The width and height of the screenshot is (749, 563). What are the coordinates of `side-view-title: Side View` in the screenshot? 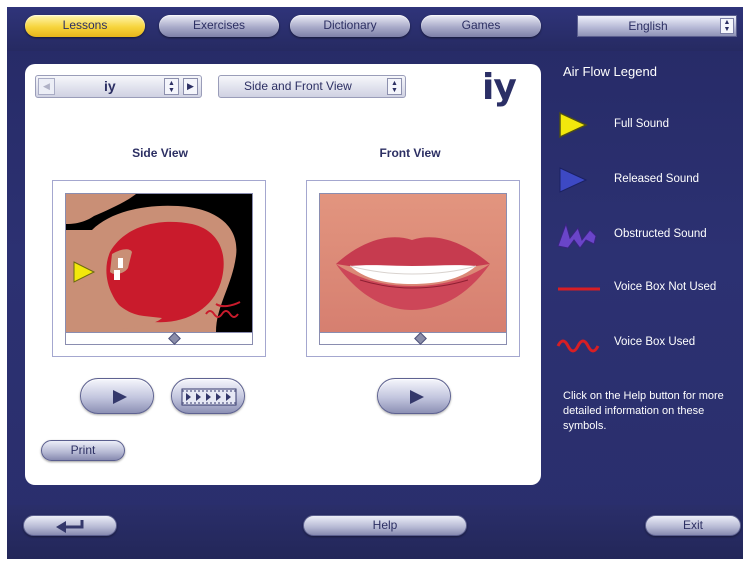 It's located at (160, 153).